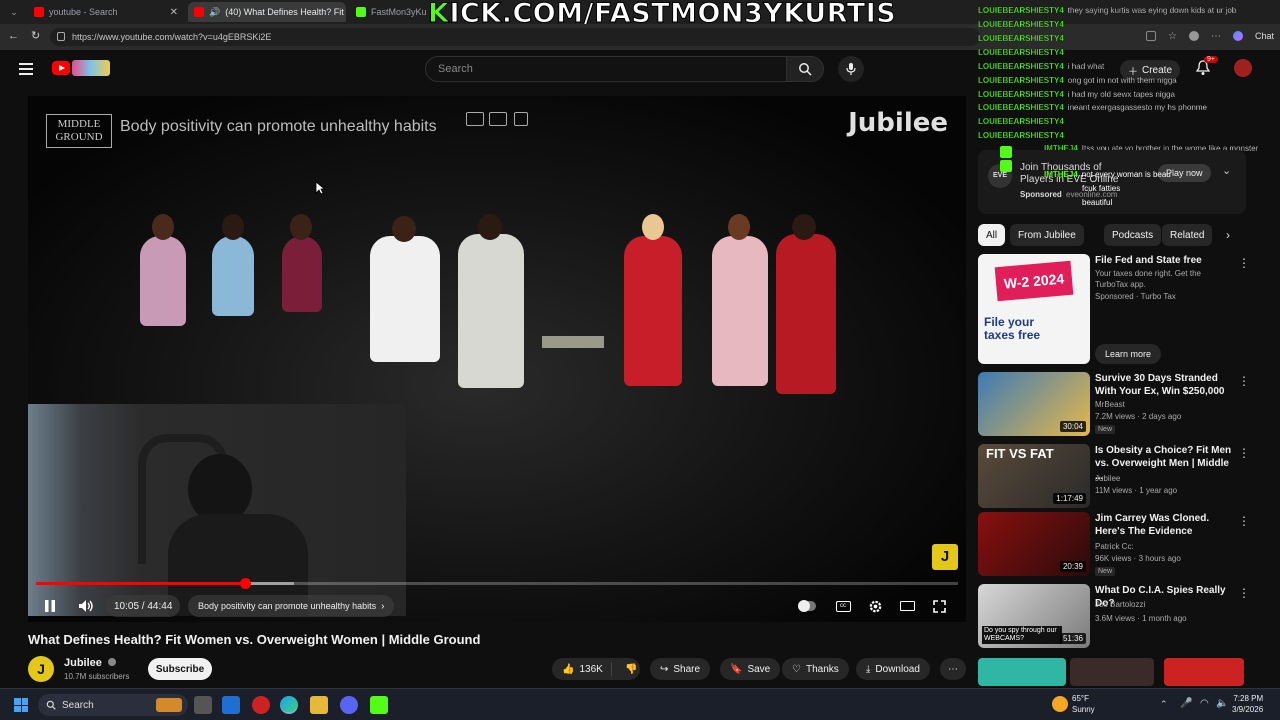  I want to click on rec-next-thumbnails, so click(1112, 672).